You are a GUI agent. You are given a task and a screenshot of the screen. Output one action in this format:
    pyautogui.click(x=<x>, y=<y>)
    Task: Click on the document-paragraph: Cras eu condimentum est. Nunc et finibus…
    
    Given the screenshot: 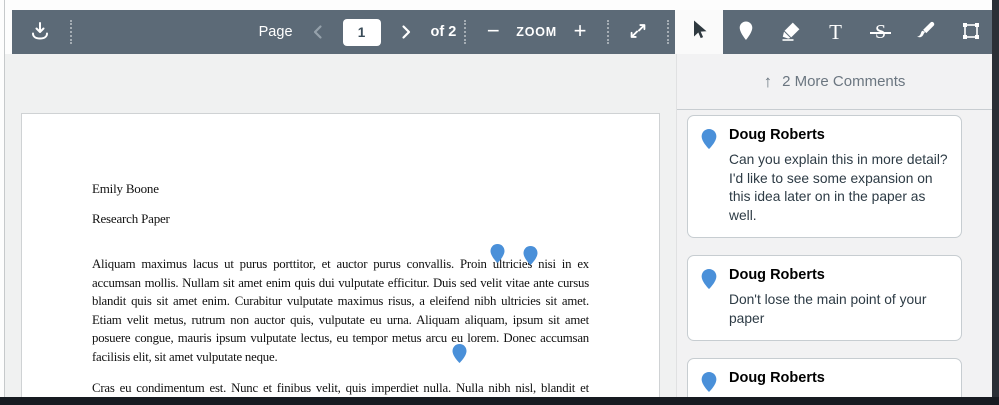 What is the action you would take?
    pyautogui.click(x=340, y=388)
    